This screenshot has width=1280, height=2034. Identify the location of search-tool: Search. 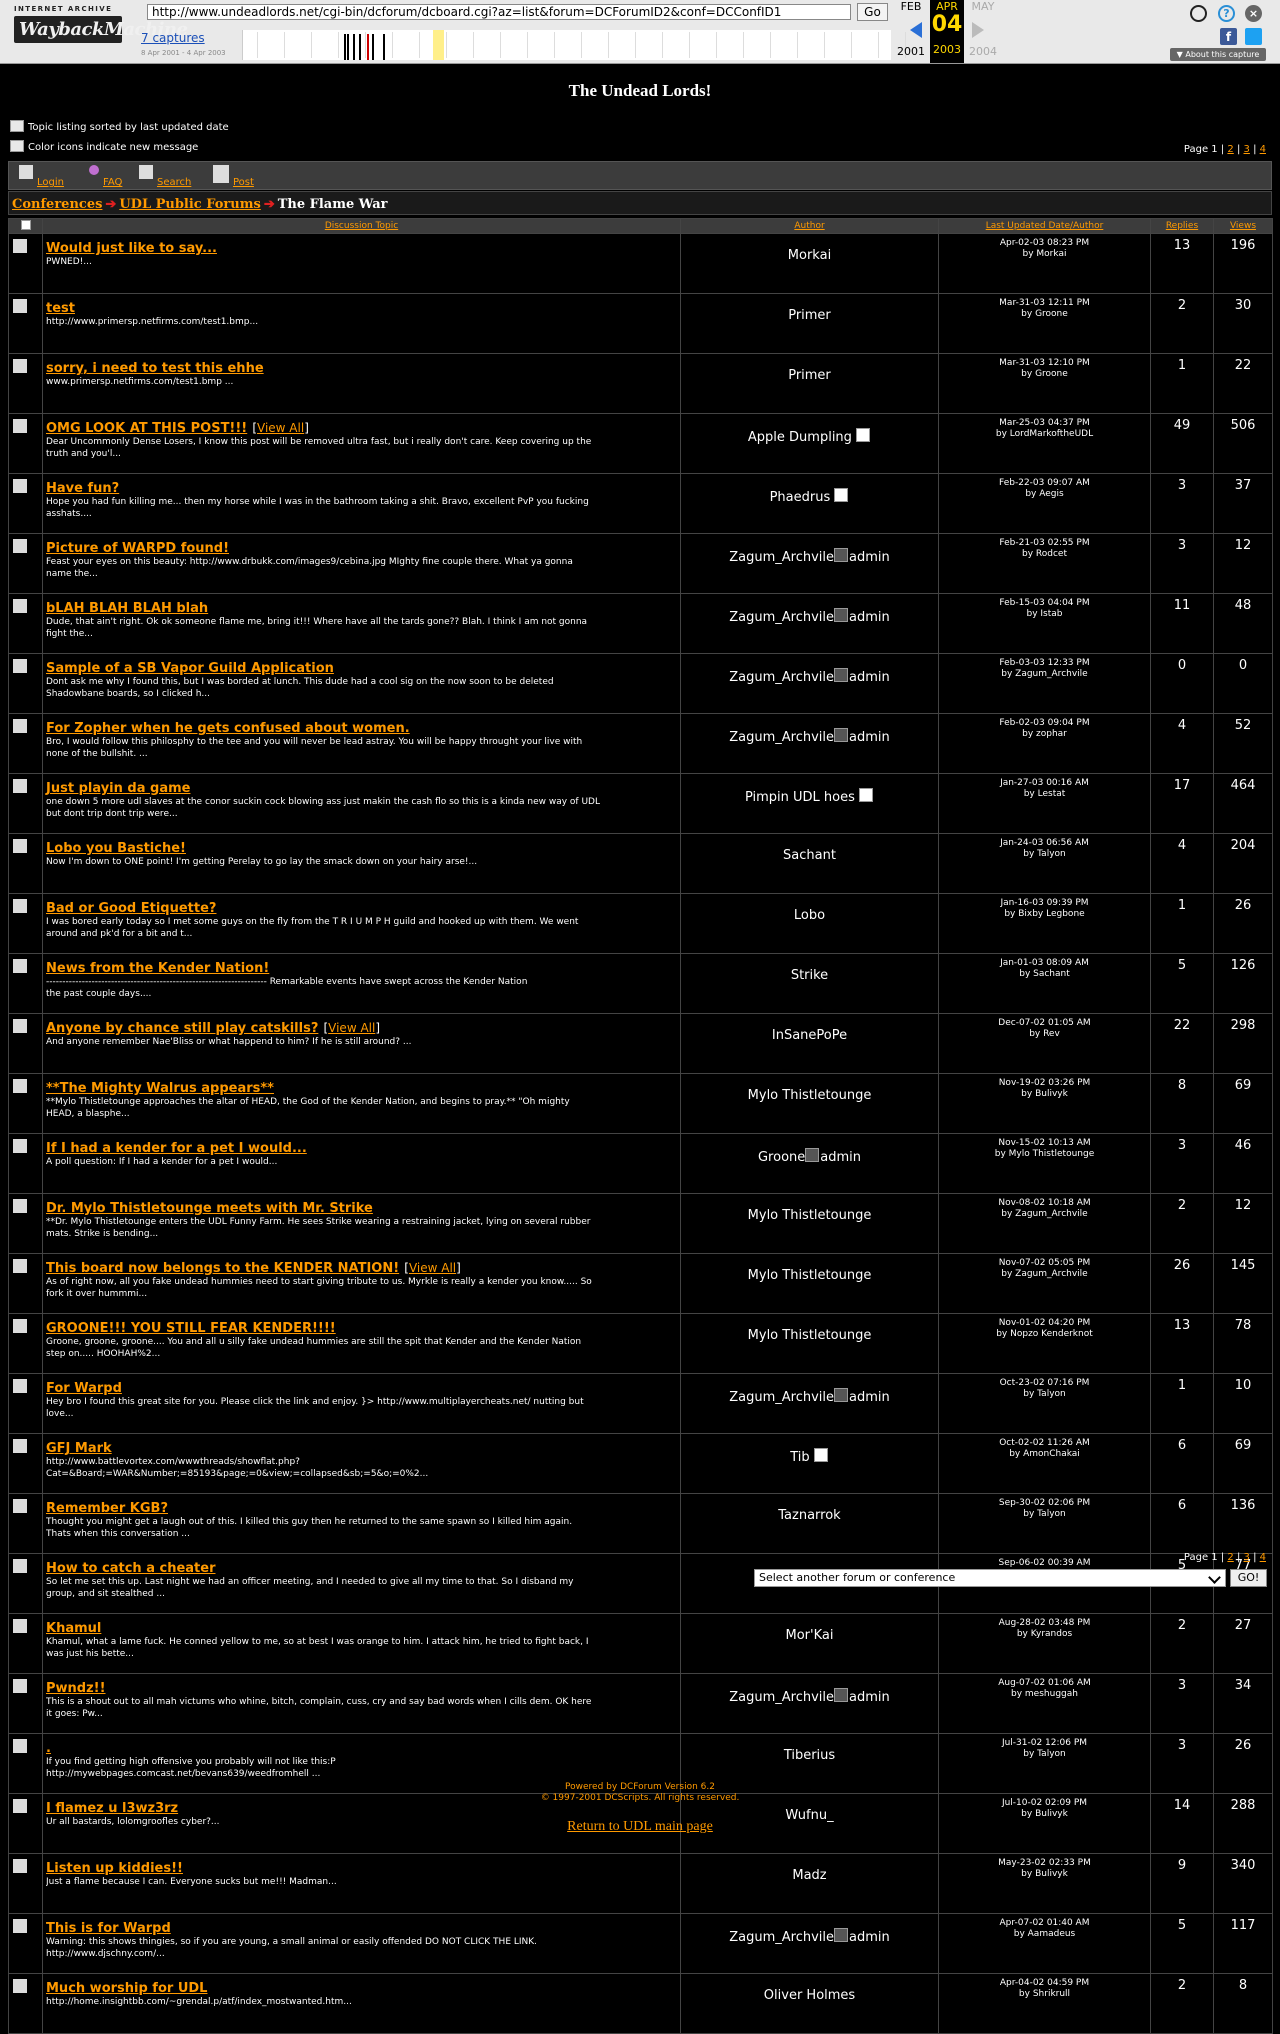
(165, 176).